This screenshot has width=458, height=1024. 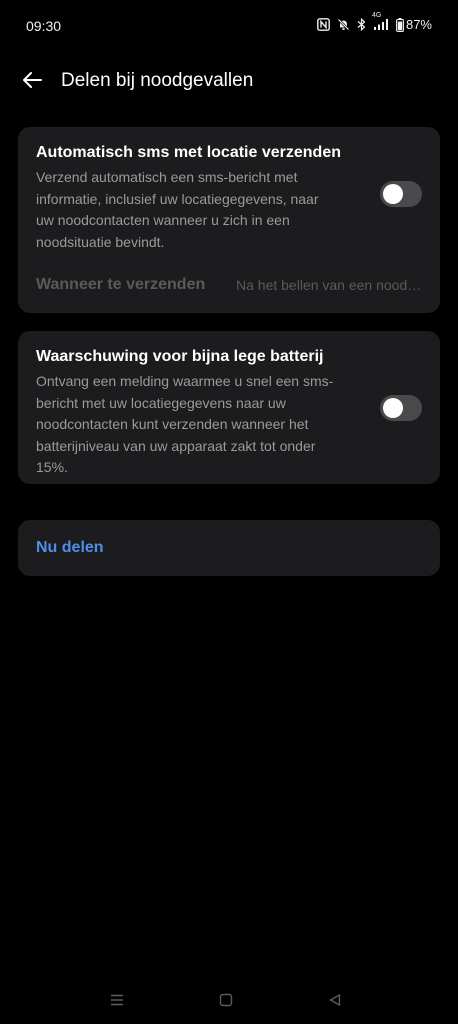 I want to click on navigation-bar, so click(x=229, y=1000).